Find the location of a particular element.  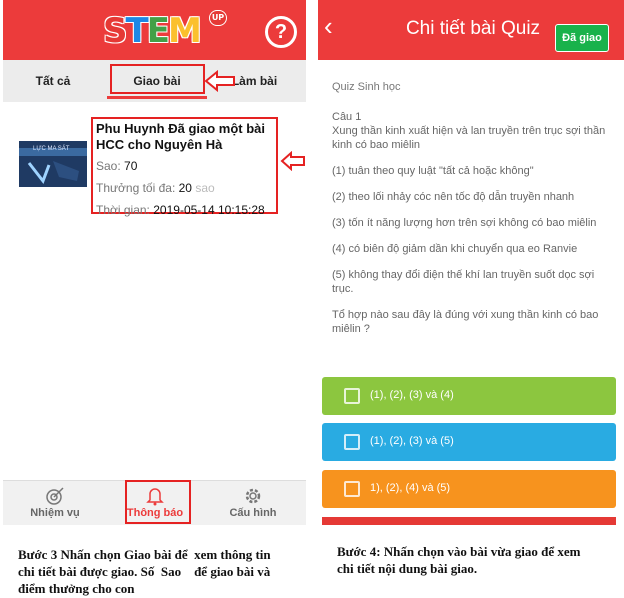

lesson-thumbnail: LỰC MA SÁT is located at coordinates (53, 164).